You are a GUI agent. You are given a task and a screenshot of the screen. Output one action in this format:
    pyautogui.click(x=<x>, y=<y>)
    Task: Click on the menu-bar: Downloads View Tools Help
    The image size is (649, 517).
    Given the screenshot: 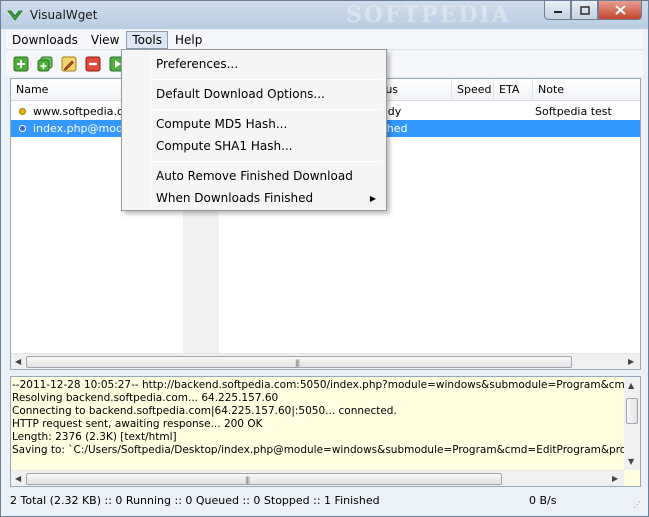 What is the action you would take?
    pyautogui.click(x=324, y=40)
    